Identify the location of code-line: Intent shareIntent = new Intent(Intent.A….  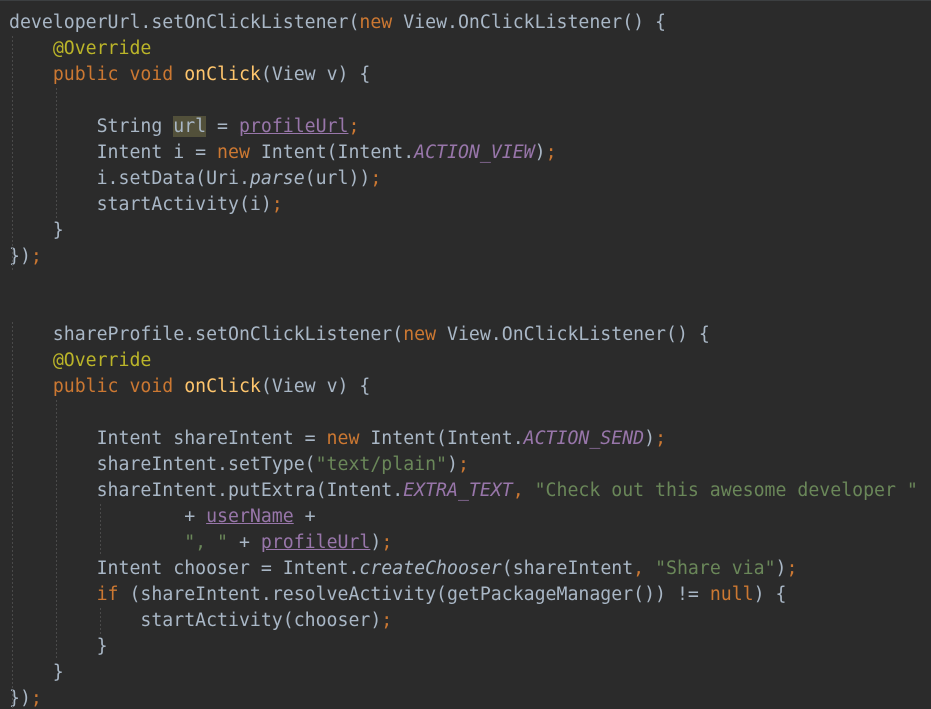
(463, 439).